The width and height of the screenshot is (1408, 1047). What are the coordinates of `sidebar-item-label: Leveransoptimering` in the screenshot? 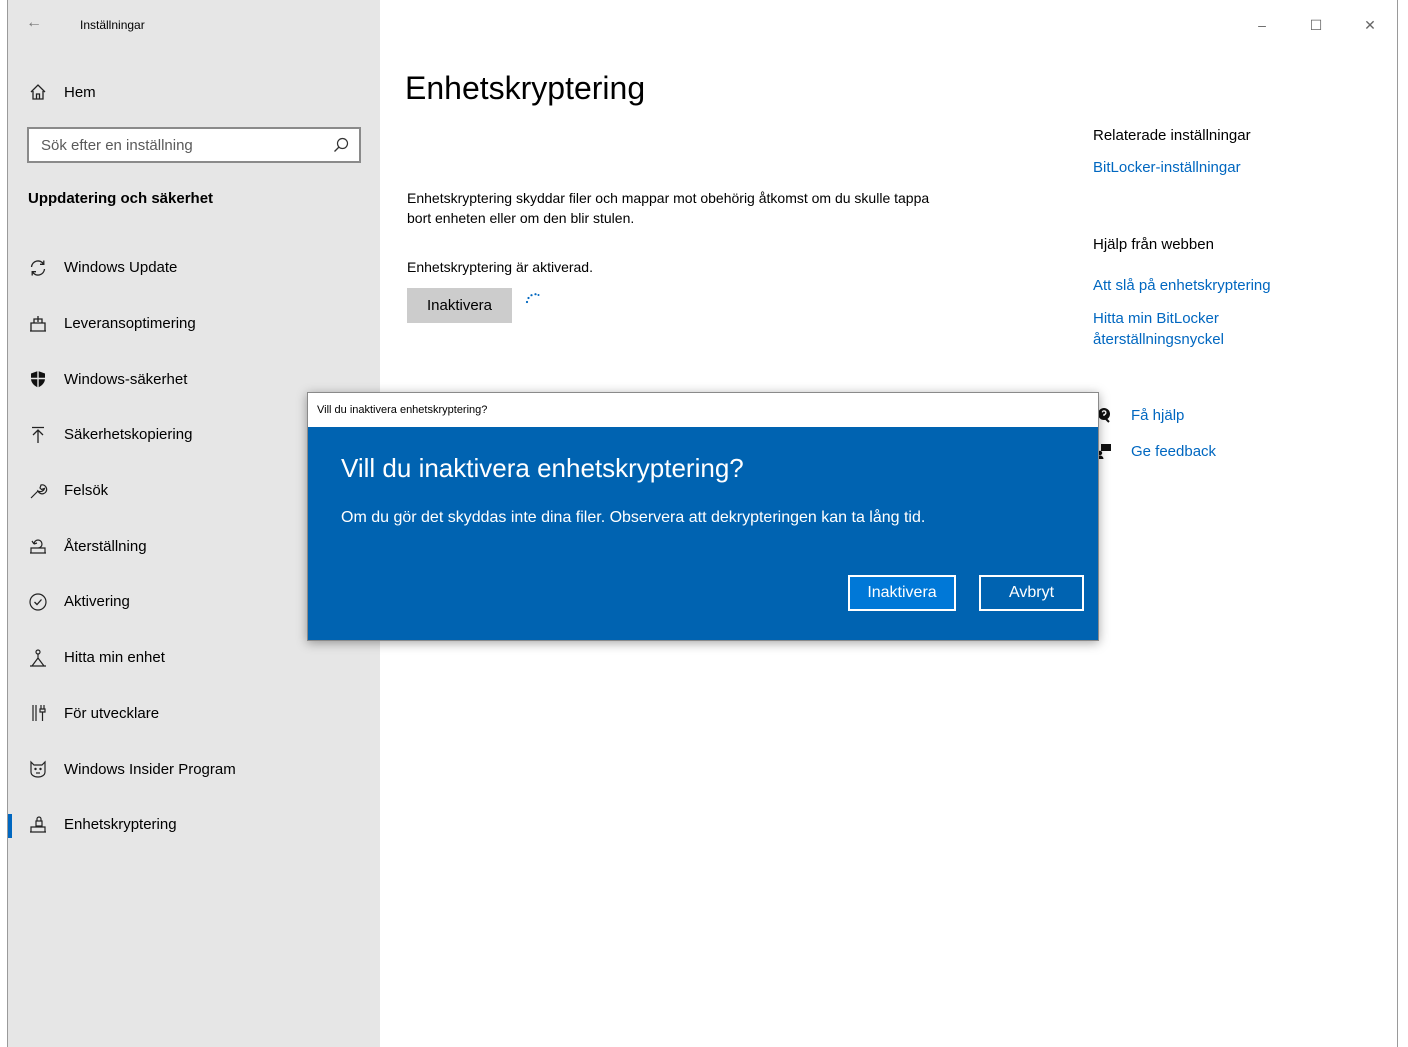 It's located at (130, 324).